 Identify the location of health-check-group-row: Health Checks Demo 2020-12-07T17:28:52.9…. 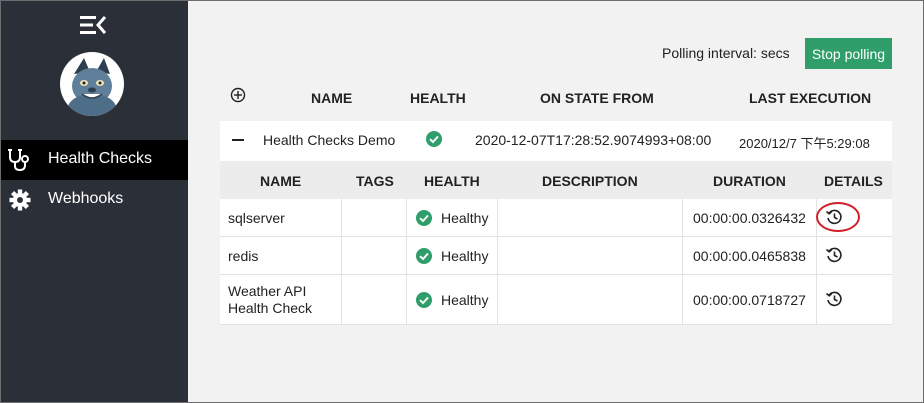
(556, 141).